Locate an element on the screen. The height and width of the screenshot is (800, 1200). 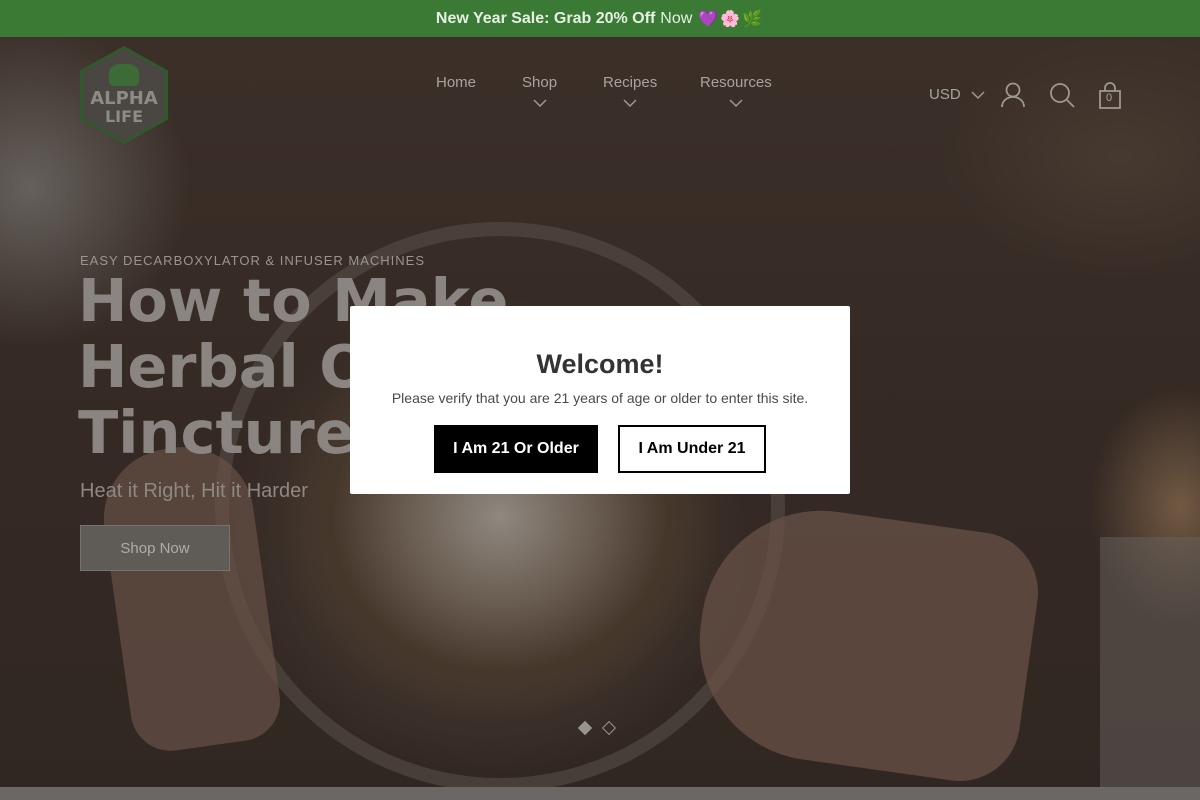
confirm-age-button: I Am 21 Or Older is located at coordinates (516, 449).